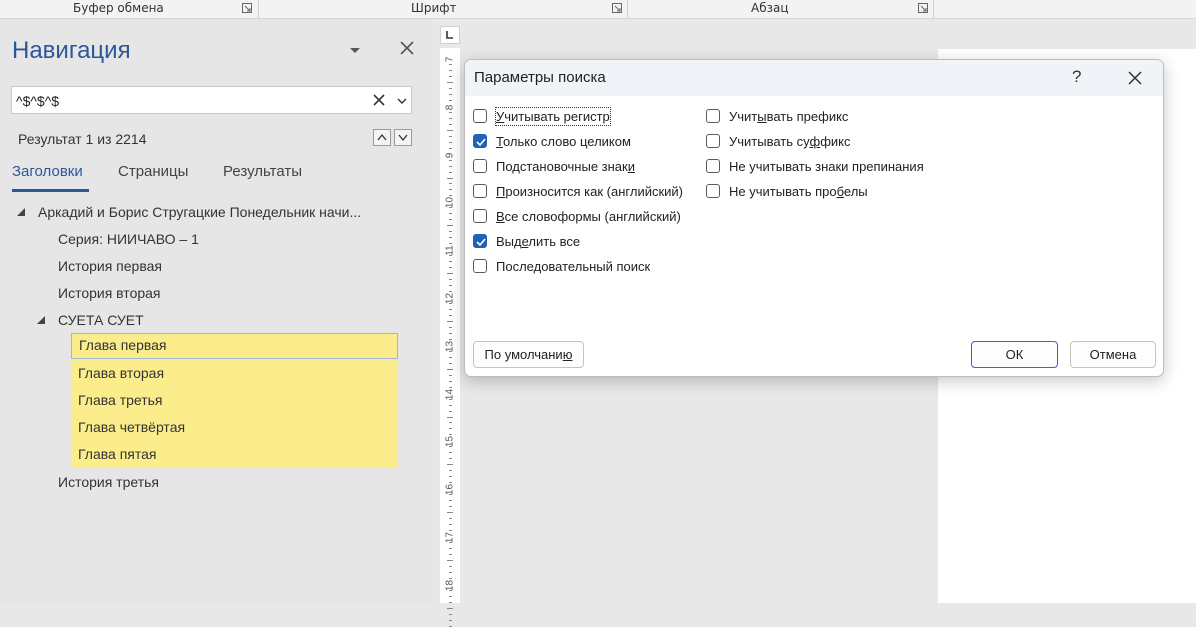 This screenshot has width=1196, height=627. I want to click on help-button: ?, so click(1076, 77).